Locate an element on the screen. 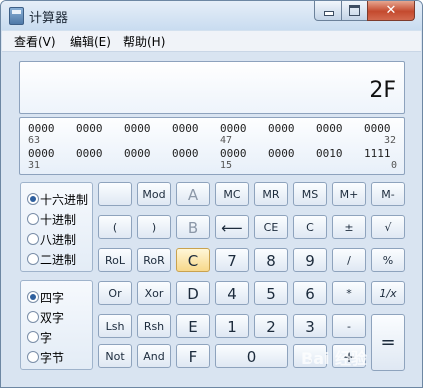  right-paren-button: ) is located at coordinates (154, 227).